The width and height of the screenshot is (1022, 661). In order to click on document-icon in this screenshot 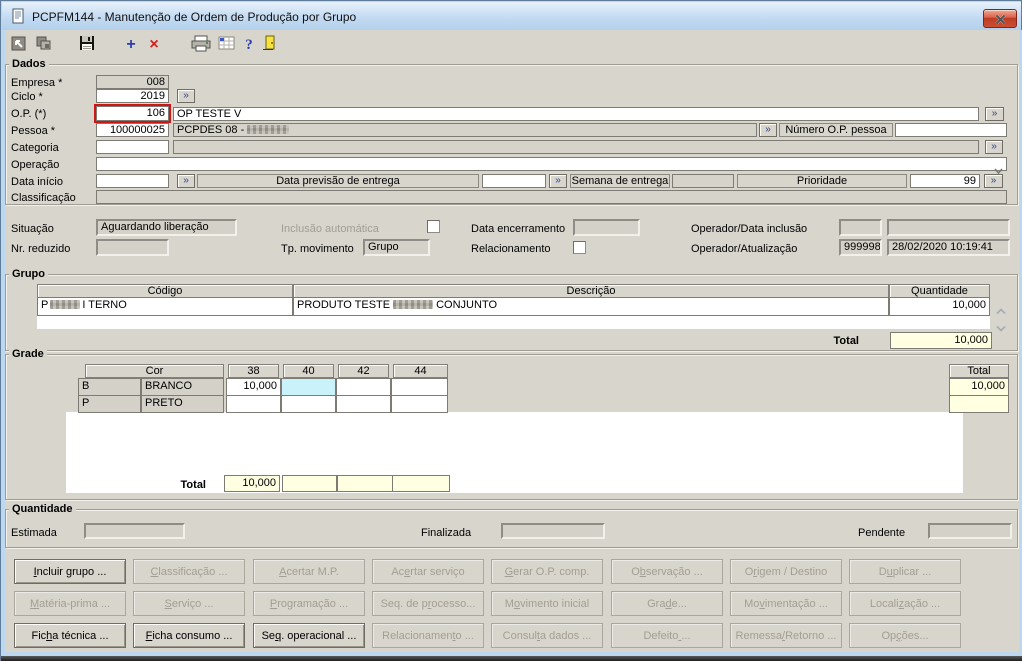, I will do `click(18, 18)`.